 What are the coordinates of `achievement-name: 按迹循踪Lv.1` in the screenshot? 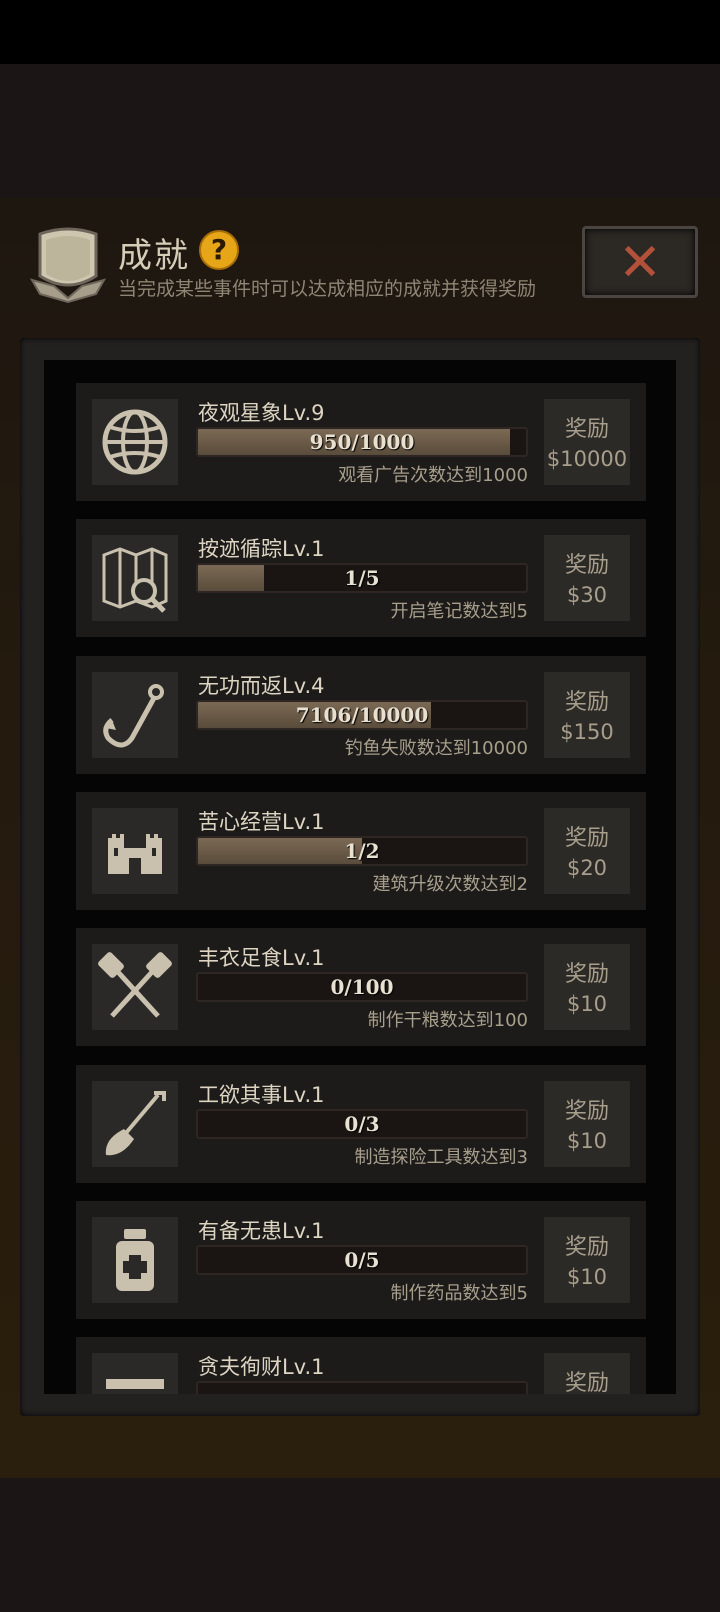 It's located at (261, 549).